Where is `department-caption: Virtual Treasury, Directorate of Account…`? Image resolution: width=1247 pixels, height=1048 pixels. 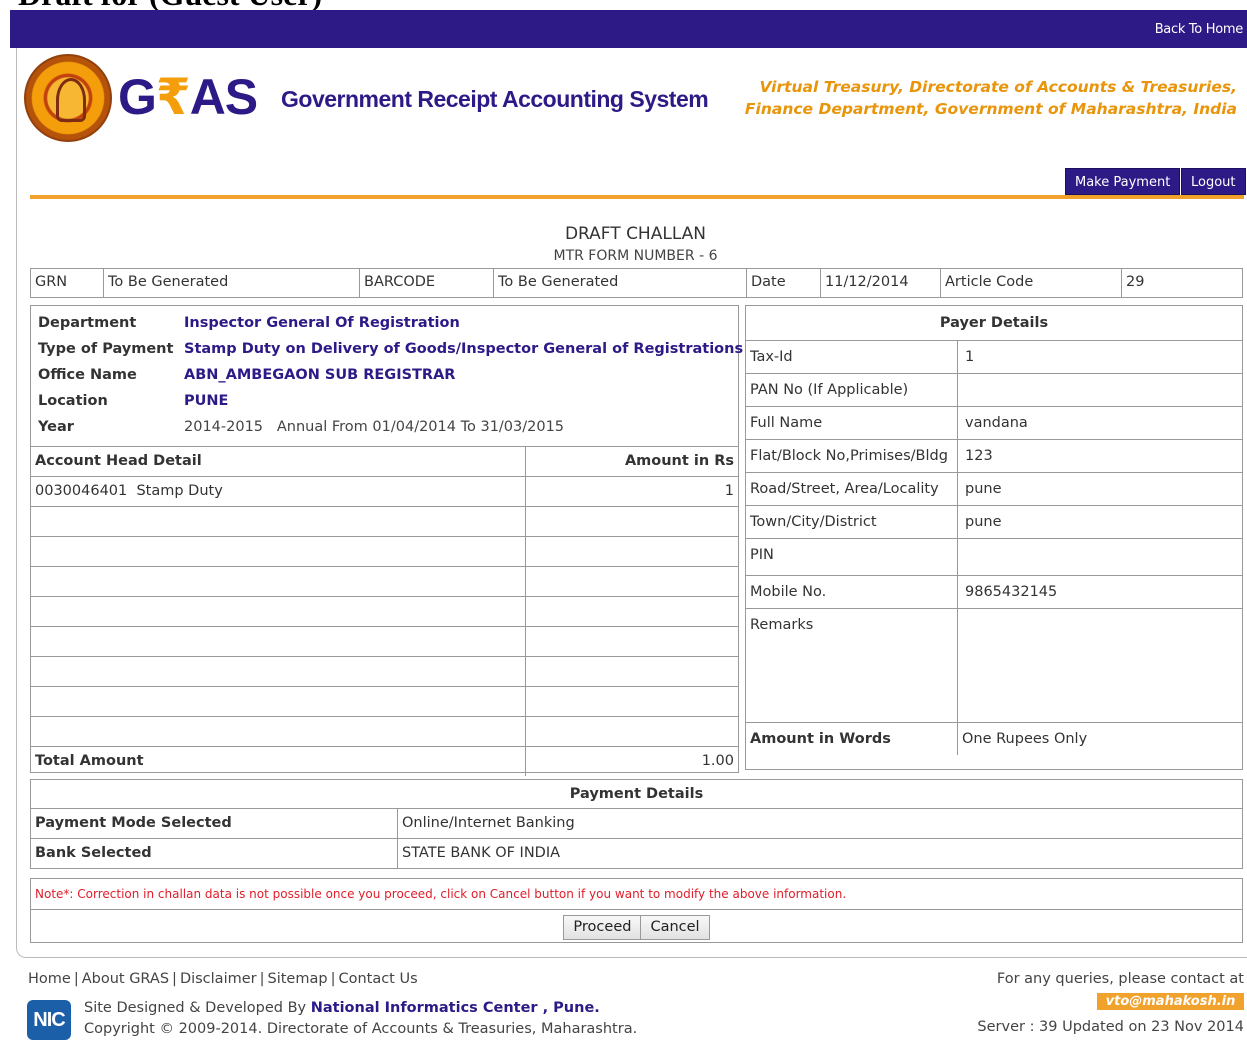 department-caption: Virtual Treasury, Directorate of Account… is located at coordinates (990, 98).